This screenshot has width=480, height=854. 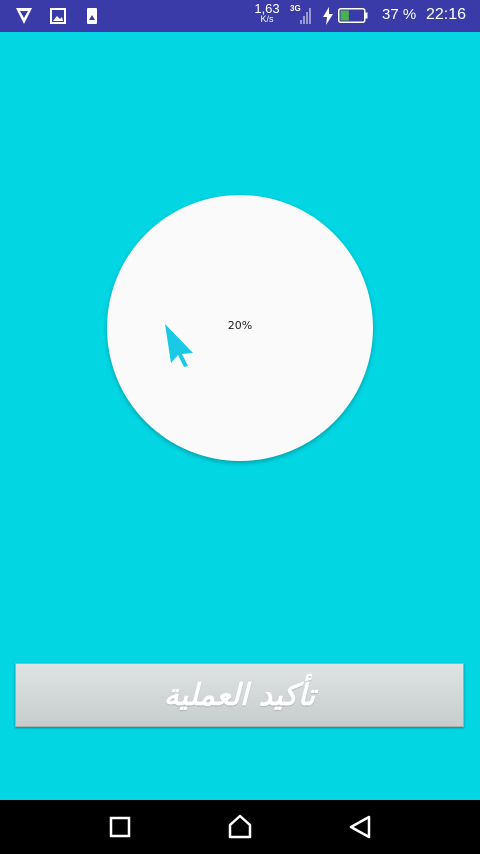 I want to click on home-button, so click(x=240, y=827).